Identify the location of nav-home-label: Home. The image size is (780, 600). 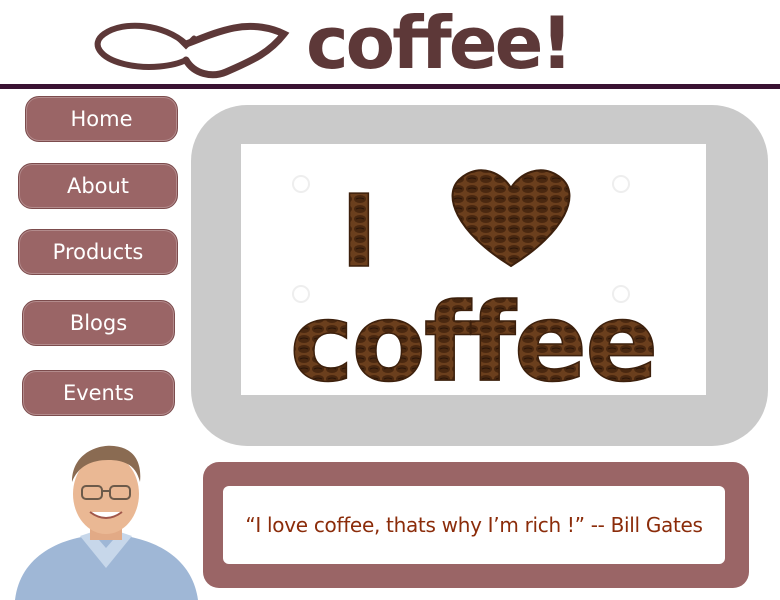
(101, 119).